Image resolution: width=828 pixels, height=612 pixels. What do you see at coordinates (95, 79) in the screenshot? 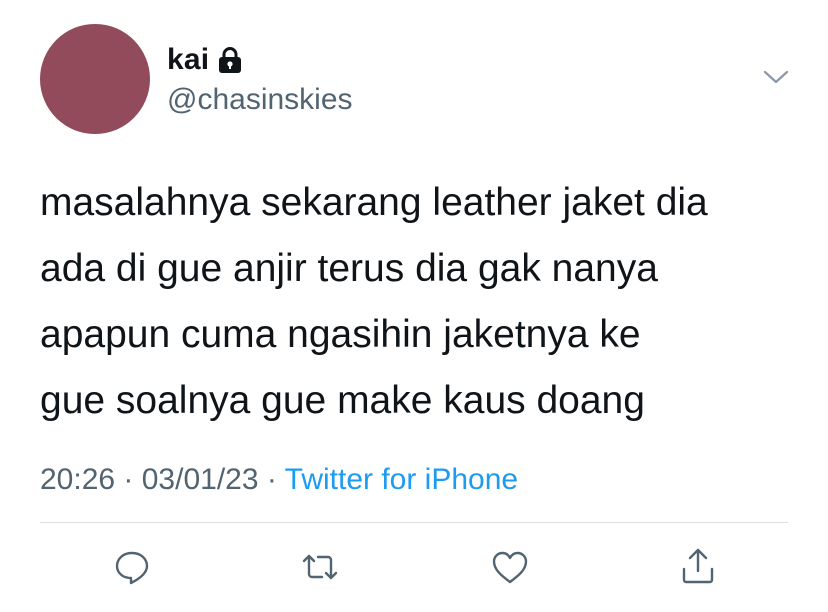
I see `avatar` at bounding box center [95, 79].